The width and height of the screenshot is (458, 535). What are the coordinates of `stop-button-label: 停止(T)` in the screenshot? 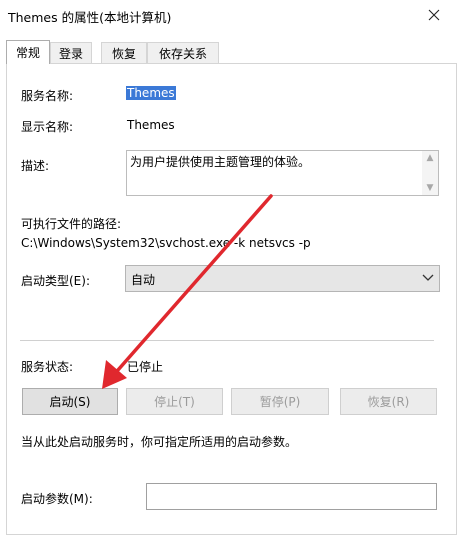 It's located at (174, 402).